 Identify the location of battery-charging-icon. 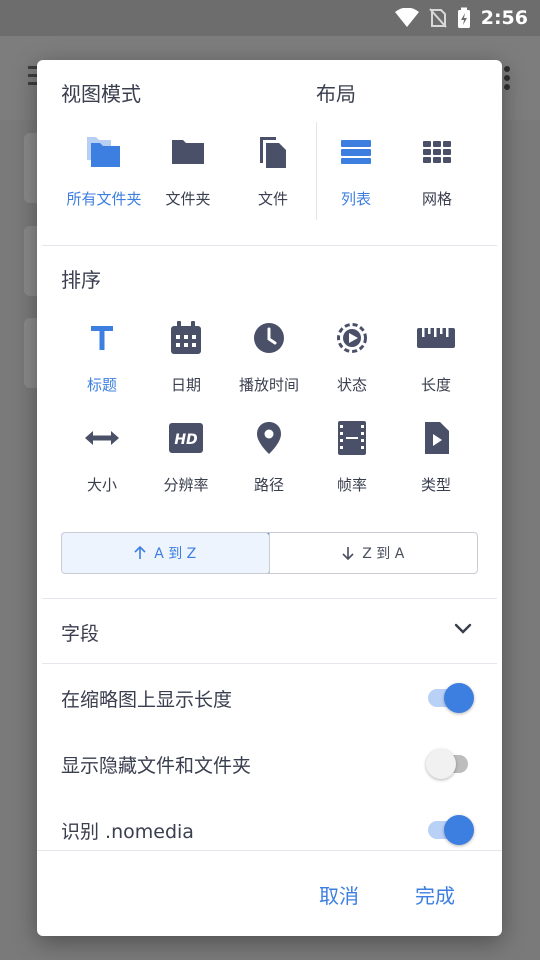
(464, 18).